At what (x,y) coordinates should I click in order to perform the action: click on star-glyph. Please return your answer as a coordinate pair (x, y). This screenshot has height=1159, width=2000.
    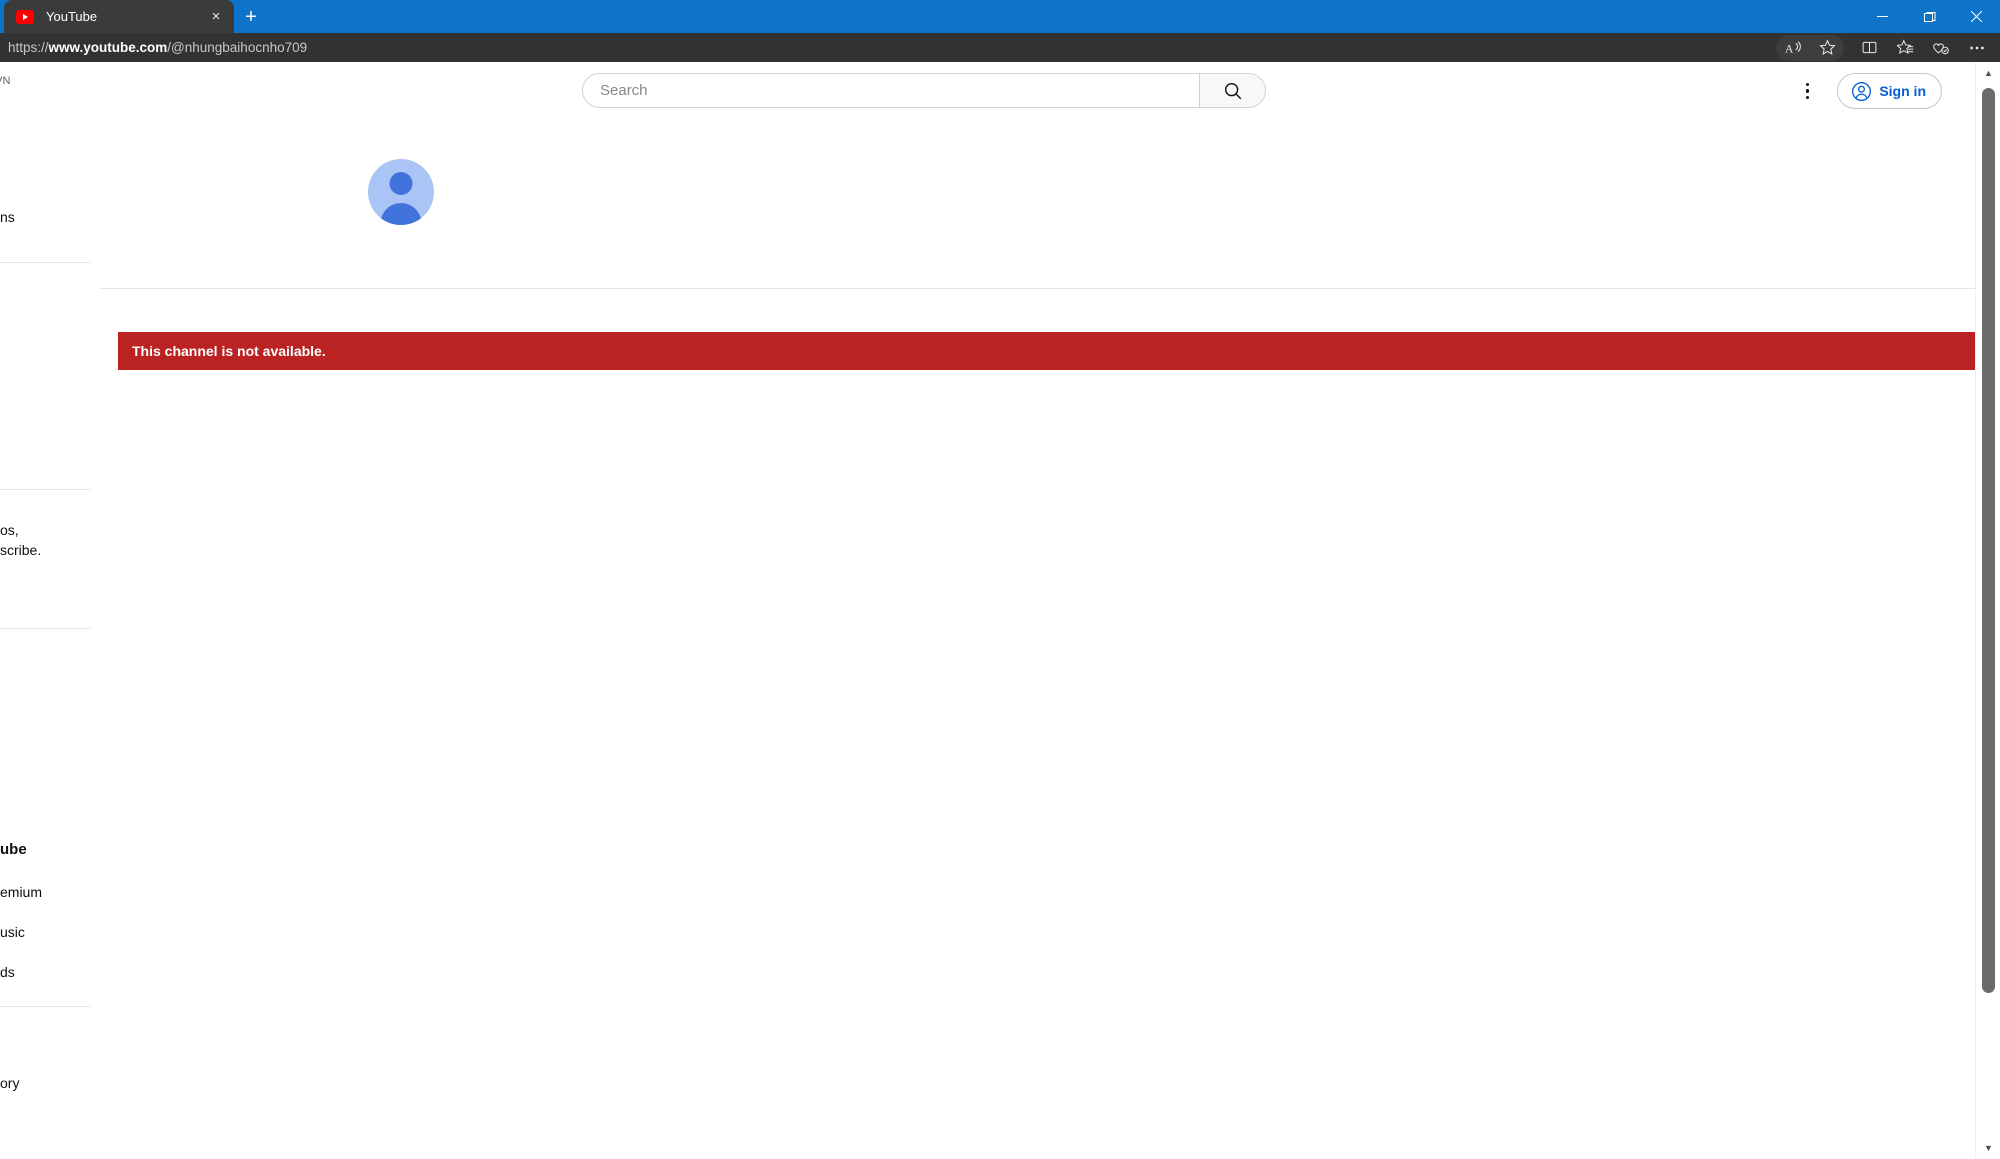
    Looking at the image, I should click on (1827, 47).